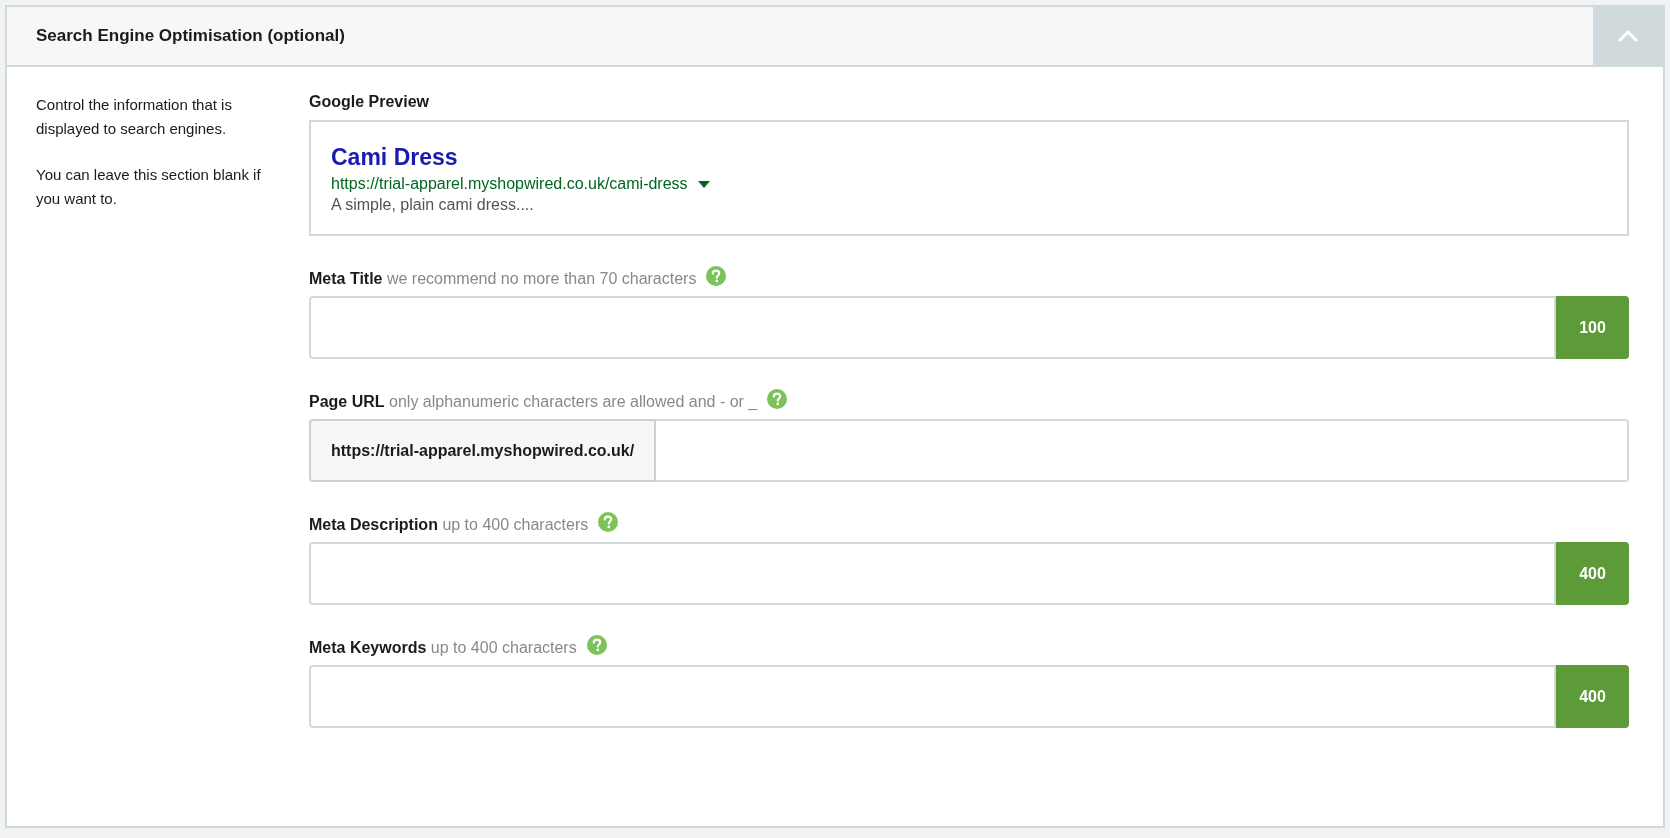  I want to click on preview-title: Cami Dress, so click(395, 157).